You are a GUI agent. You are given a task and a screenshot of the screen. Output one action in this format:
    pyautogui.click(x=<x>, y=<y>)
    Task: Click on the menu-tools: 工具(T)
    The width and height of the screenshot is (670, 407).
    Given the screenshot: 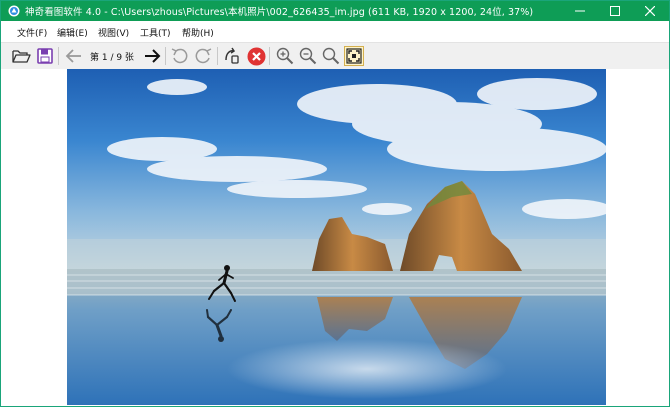 What is the action you would take?
    pyautogui.click(x=155, y=32)
    